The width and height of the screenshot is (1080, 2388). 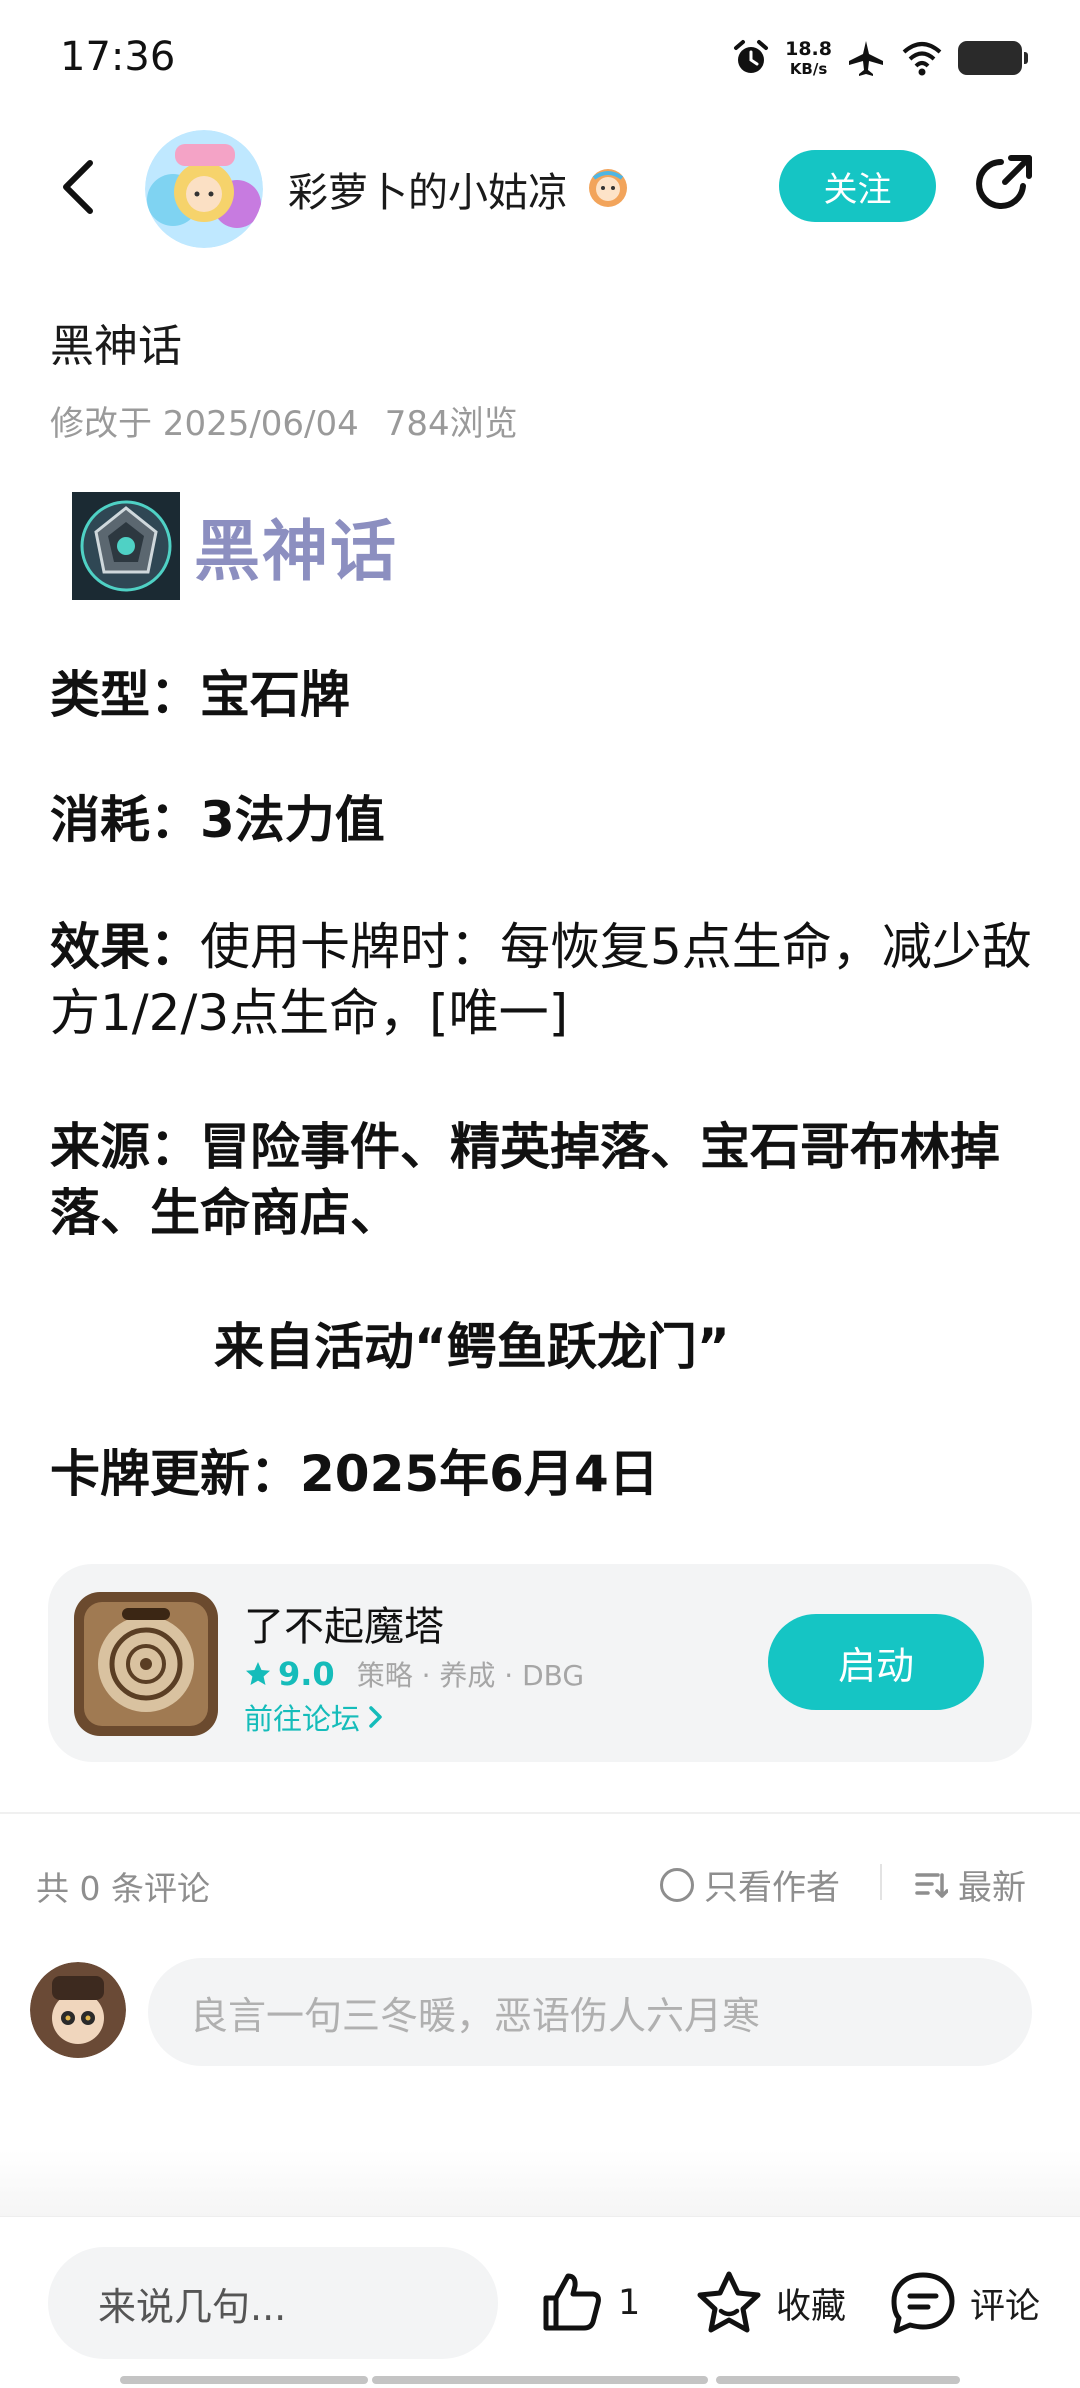 I want to click on sort-icon, so click(x=931, y=1885).